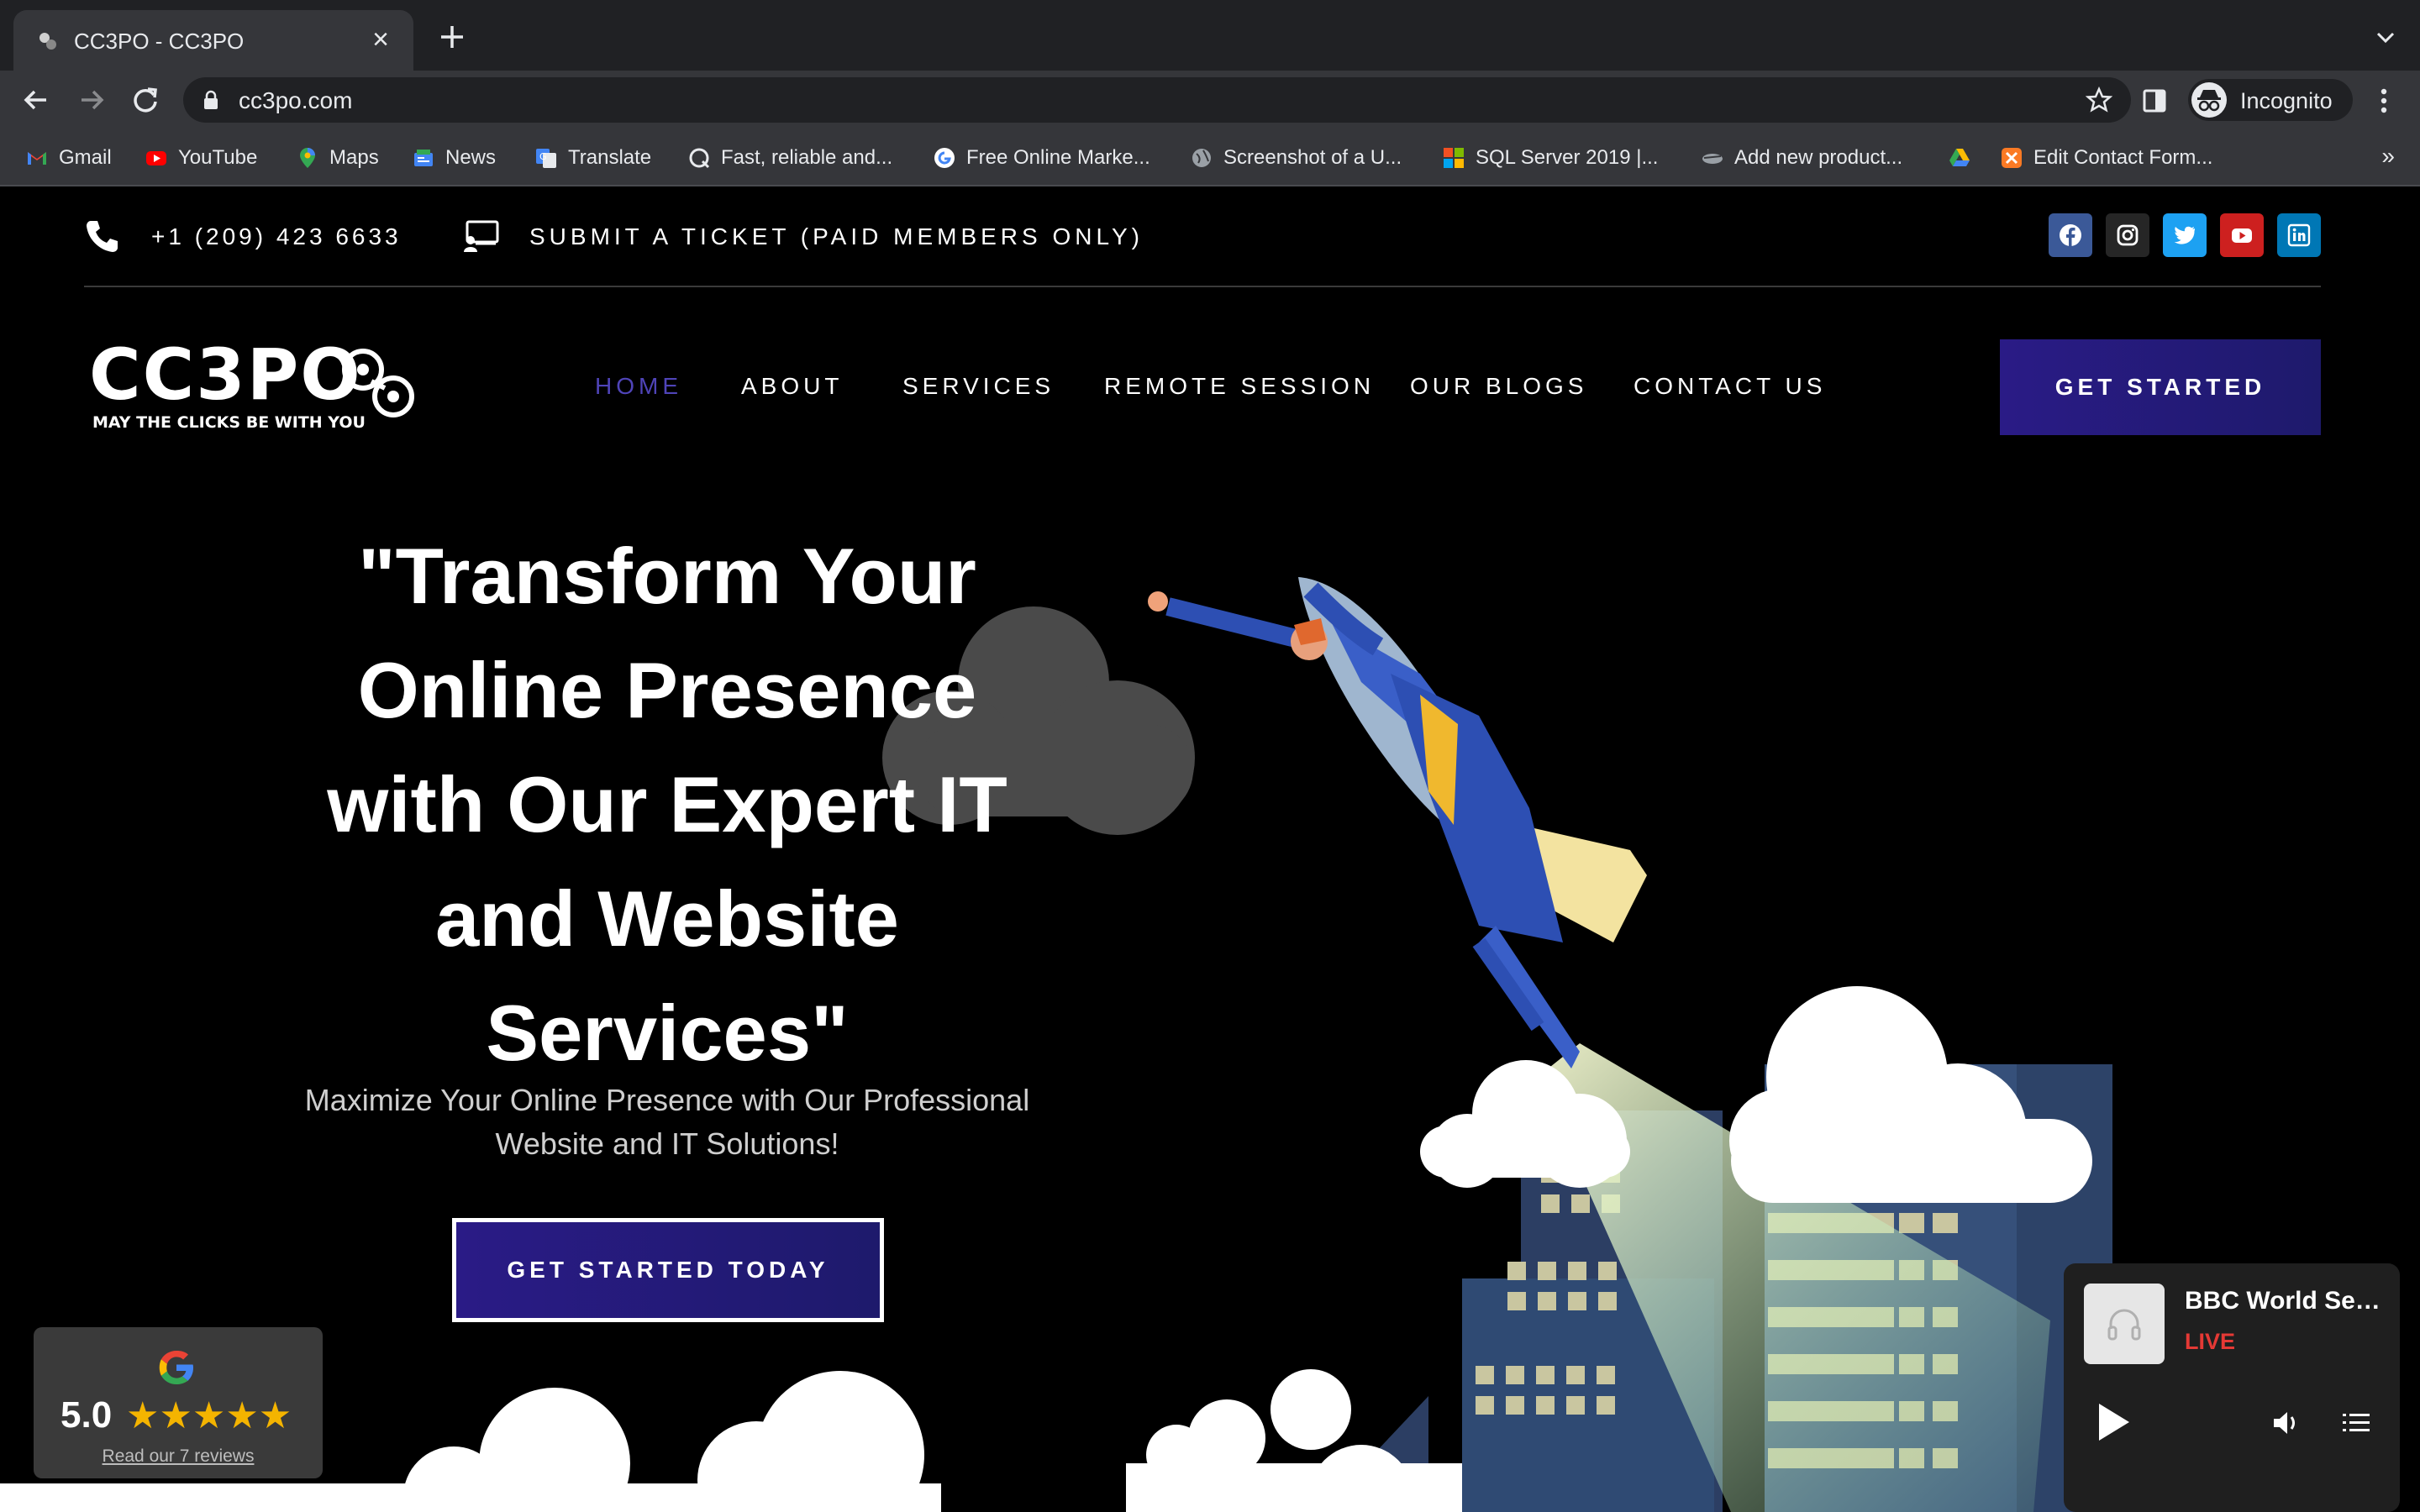 Image resolution: width=2420 pixels, height=1512 pixels. Describe the element at coordinates (2154, 100) in the screenshot. I see `side-panel-icon` at that location.